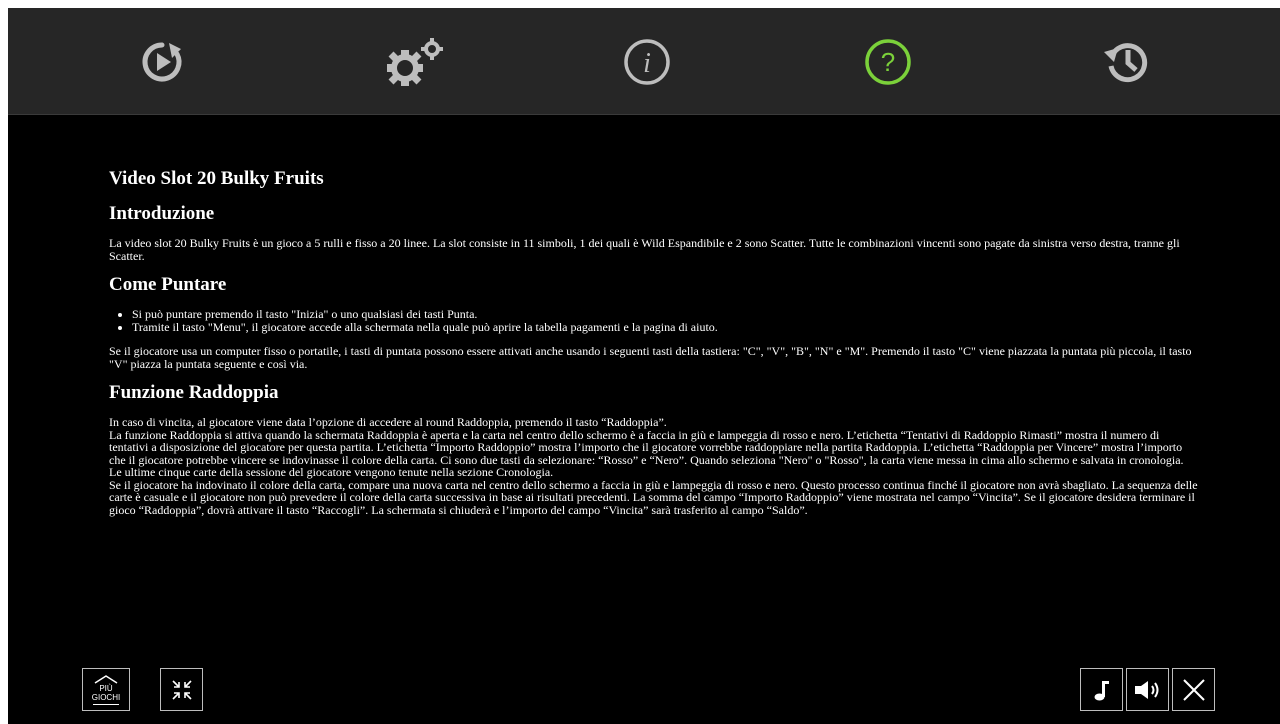 Image resolution: width=1280 pixels, height=724 pixels. I want to click on more-games-button: PIÙ GIOCHI, so click(106, 689).